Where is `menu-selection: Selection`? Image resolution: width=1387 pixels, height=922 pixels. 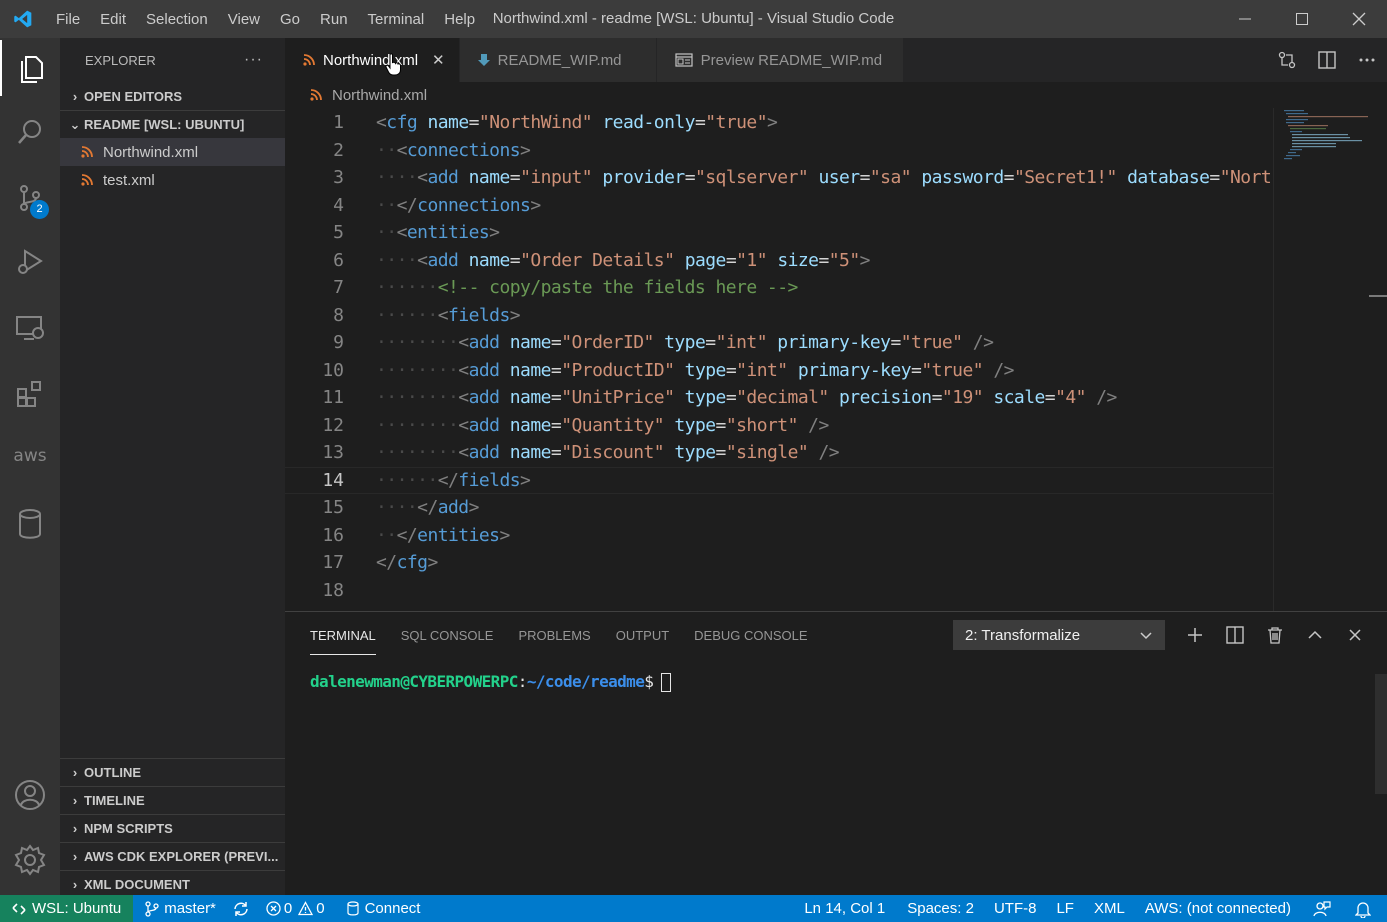
menu-selection: Selection is located at coordinates (177, 19).